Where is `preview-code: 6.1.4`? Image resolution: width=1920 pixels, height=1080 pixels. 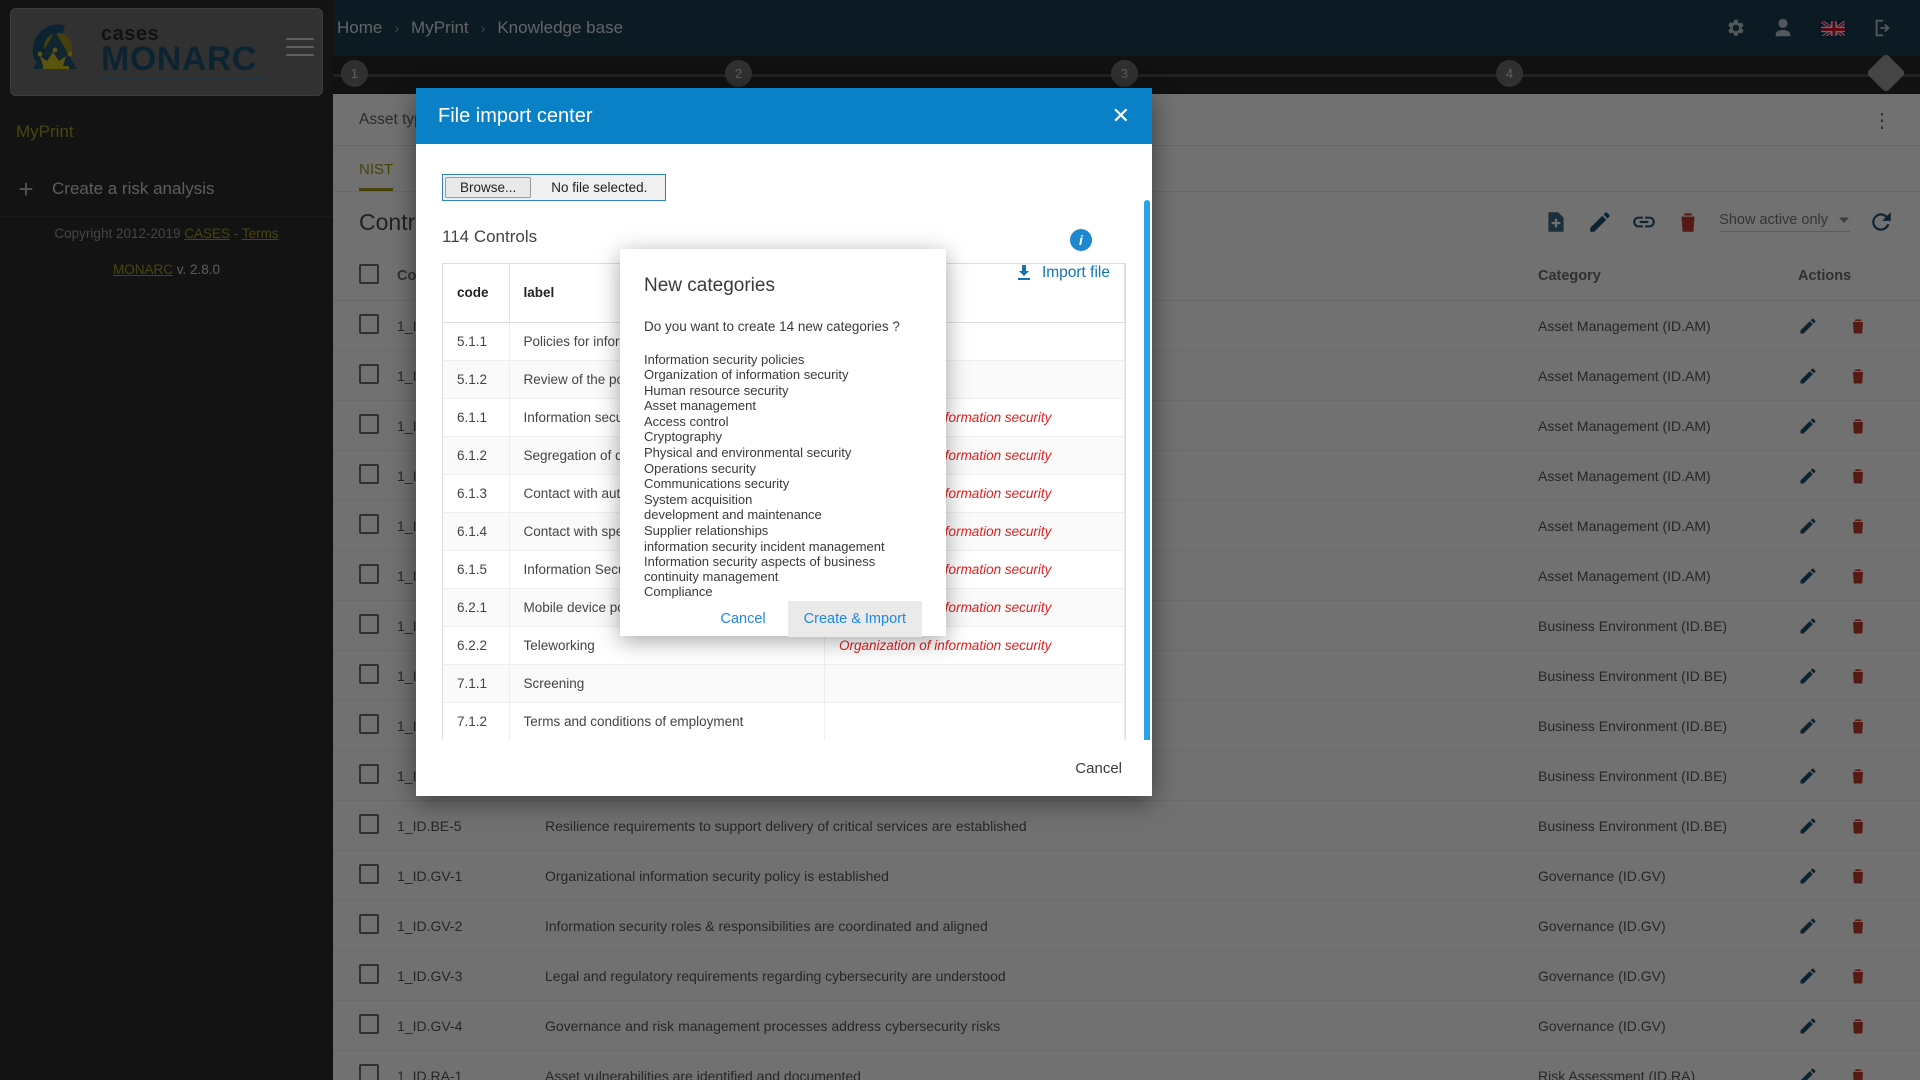 preview-code: 6.1.4 is located at coordinates (476, 531).